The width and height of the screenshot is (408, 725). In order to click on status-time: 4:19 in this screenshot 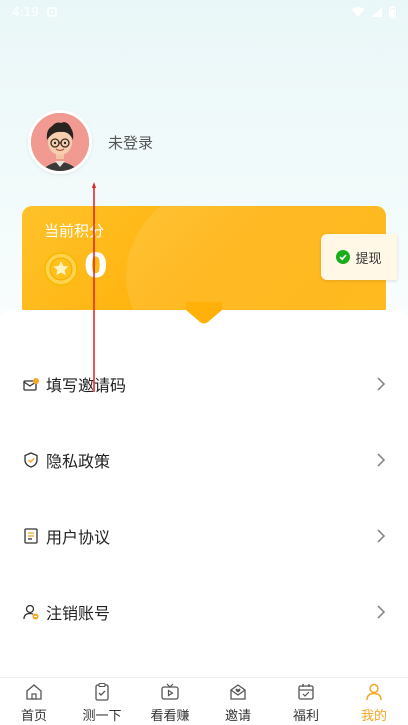, I will do `click(25, 12)`.